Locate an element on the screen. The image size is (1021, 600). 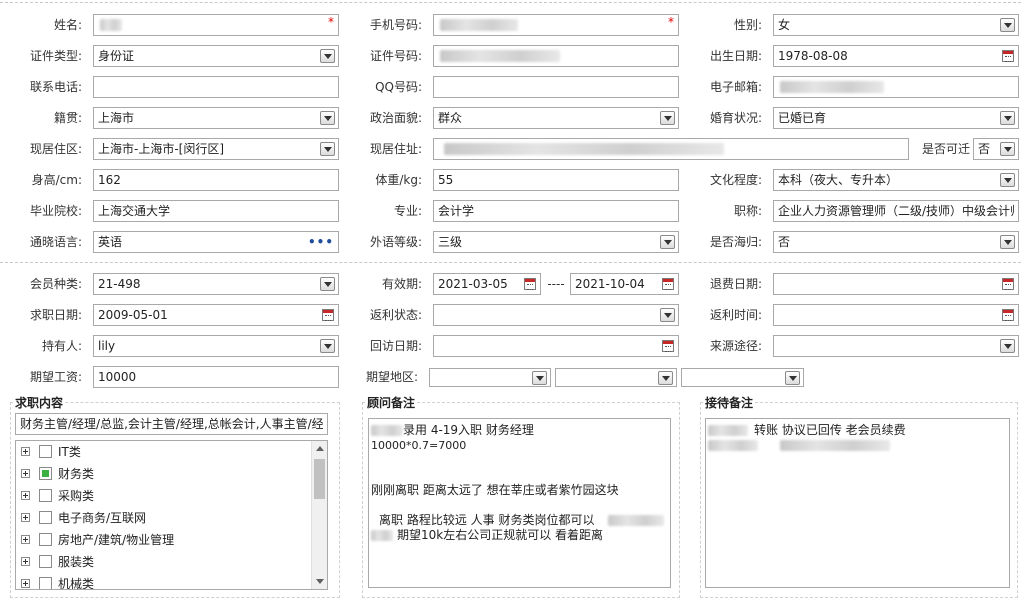
language-input: 英语 ••• is located at coordinates (216, 242).